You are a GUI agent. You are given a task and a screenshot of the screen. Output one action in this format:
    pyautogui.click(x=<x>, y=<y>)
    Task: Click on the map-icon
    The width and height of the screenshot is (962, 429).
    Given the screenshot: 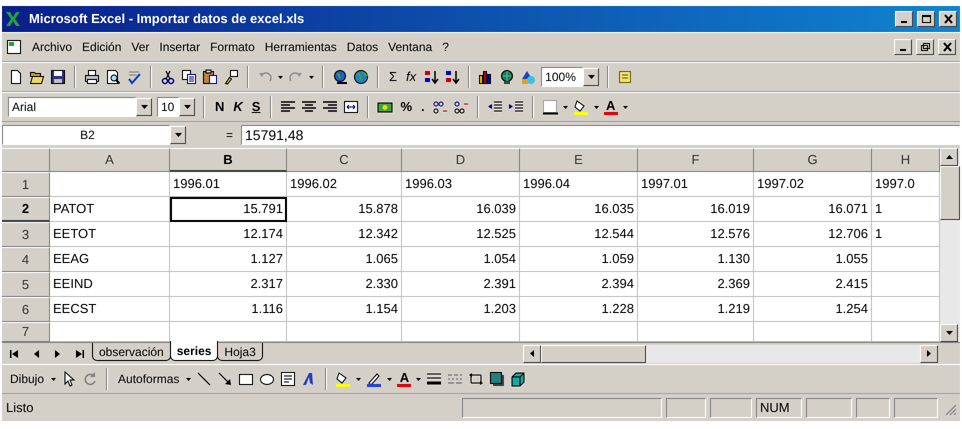 What is the action you would take?
    pyautogui.click(x=507, y=77)
    